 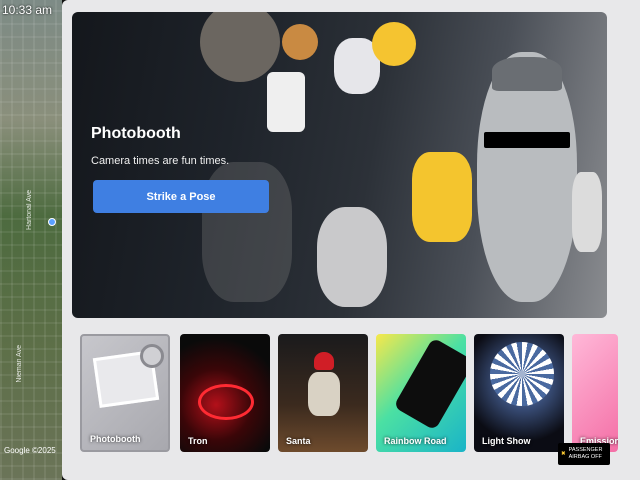 What do you see at coordinates (587, 212) in the screenshot?
I see `sticker-robot-icon` at bounding box center [587, 212].